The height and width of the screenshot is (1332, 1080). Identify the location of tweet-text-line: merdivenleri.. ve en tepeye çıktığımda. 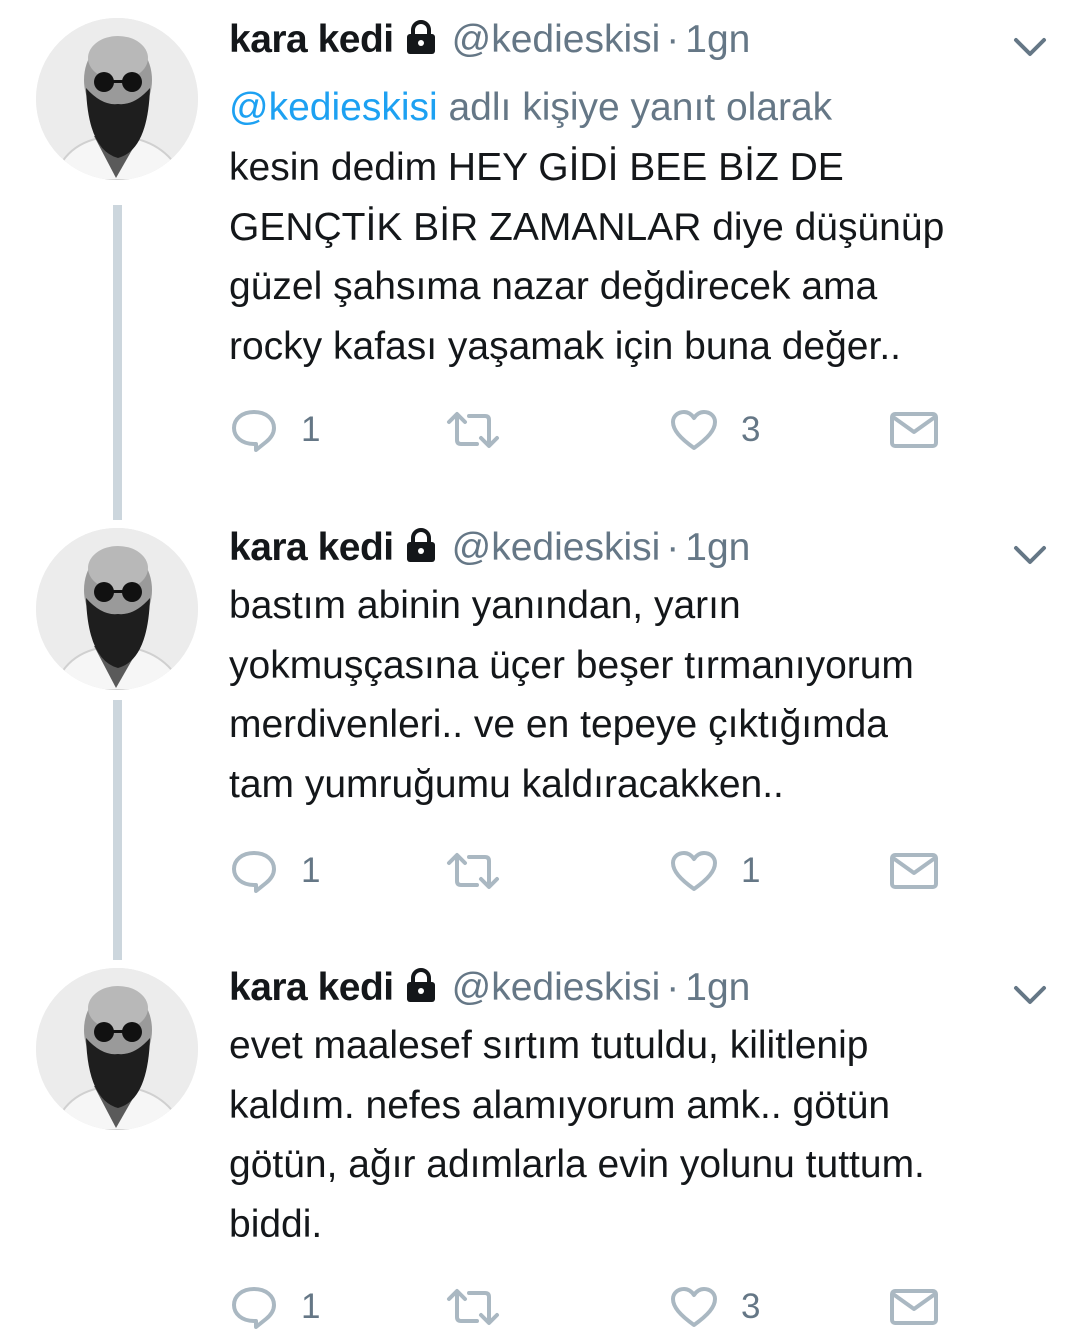
(558, 724).